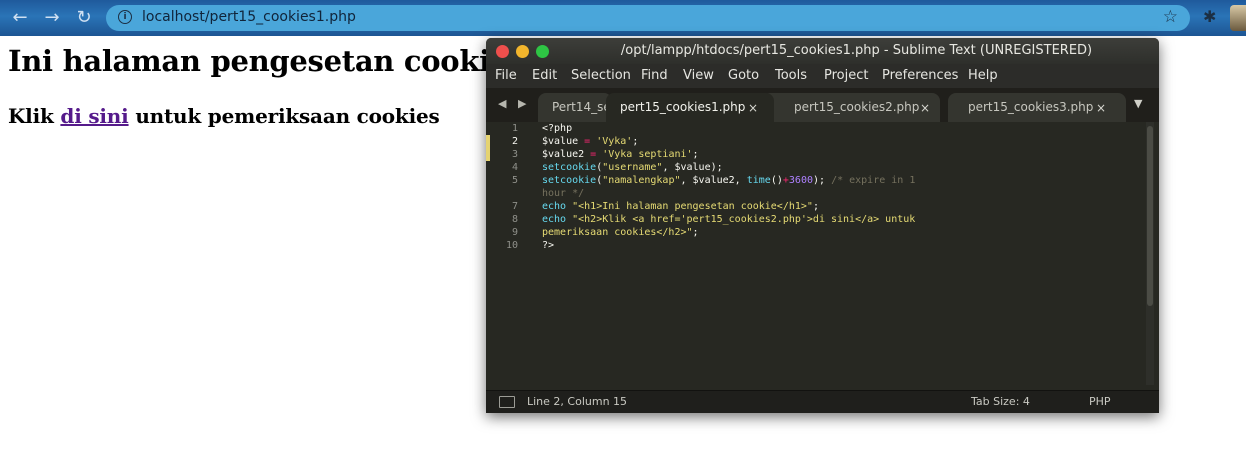 This screenshot has width=1246, height=475. Describe the element at coordinates (1100, 401) in the screenshot. I see `syntax-indicator: PHP` at that location.